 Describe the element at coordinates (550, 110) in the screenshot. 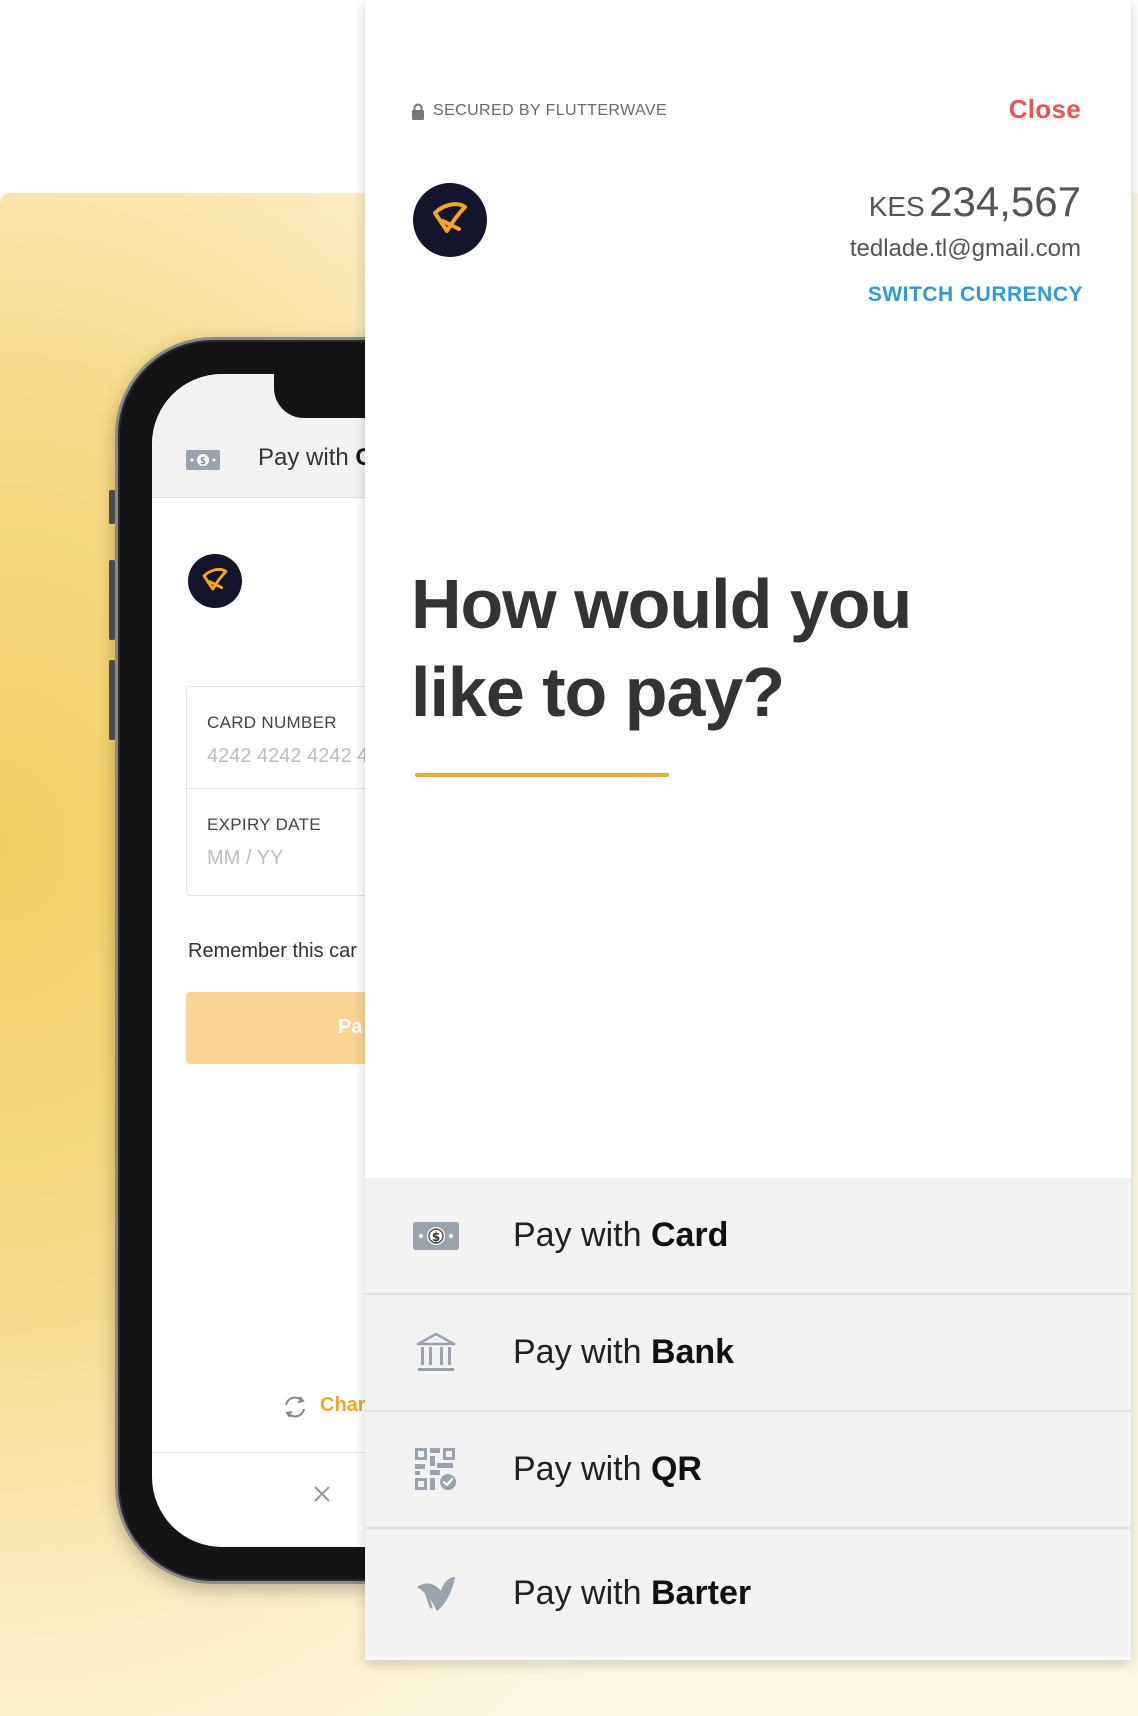

I see `secured-text: SECURED BY FLUTTERWAVE` at that location.